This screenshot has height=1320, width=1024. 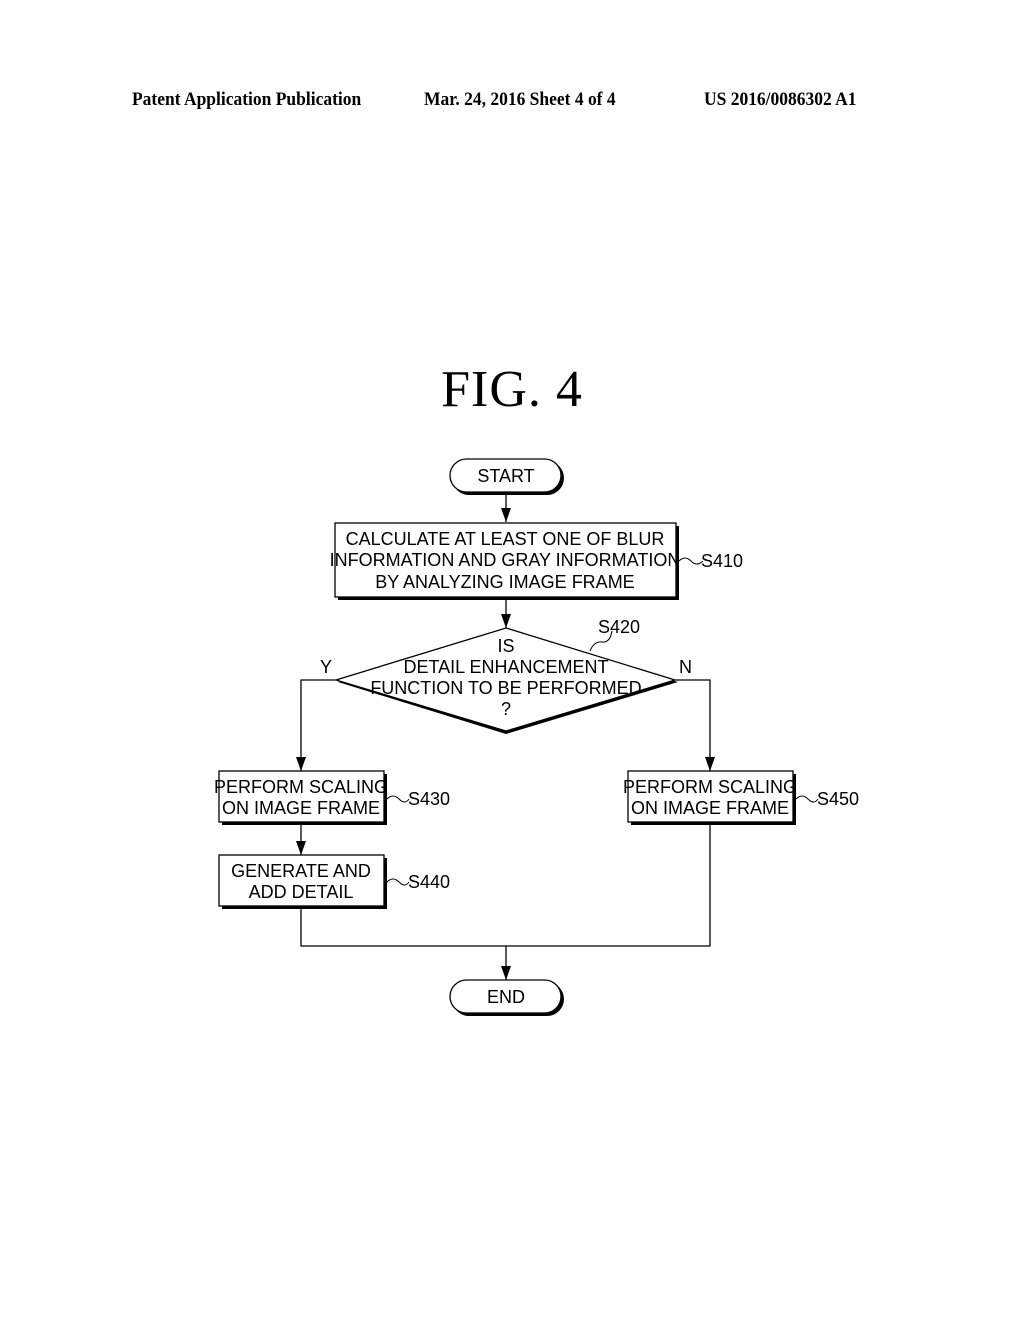 What do you see at coordinates (710, 808) in the screenshot?
I see `s450-line-2: ON IMAGE FRAME` at bounding box center [710, 808].